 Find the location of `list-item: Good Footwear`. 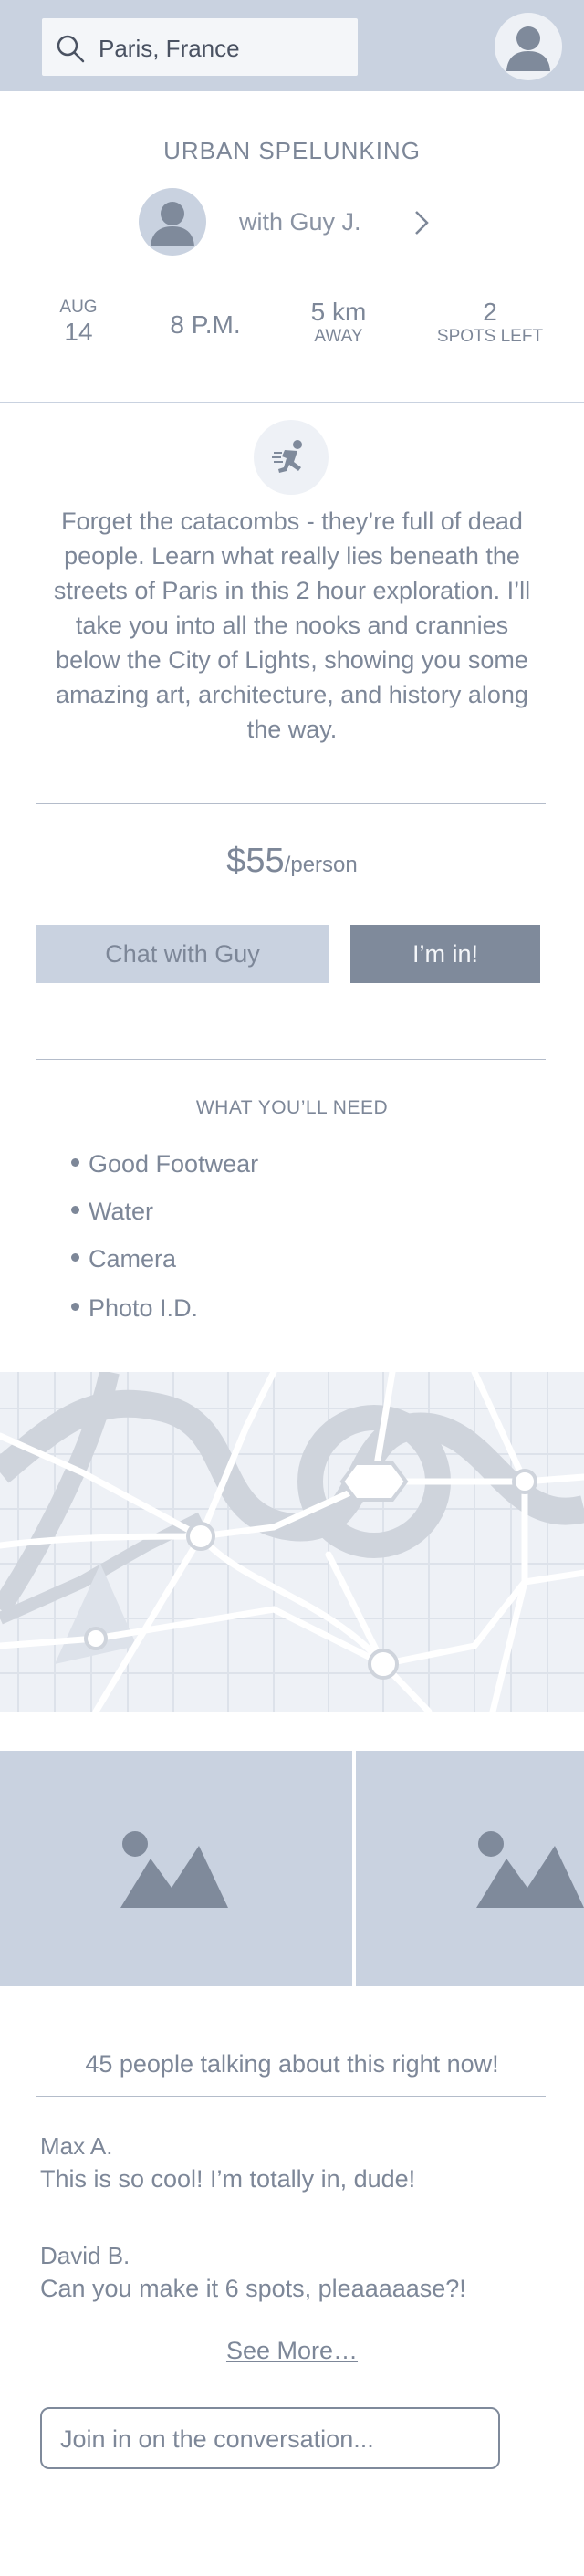

list-item: Good Footwear is located at coordinates (164, 1164).